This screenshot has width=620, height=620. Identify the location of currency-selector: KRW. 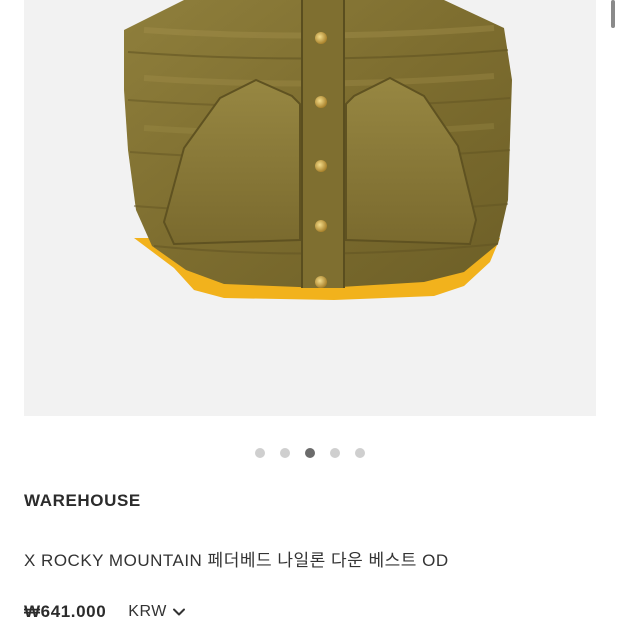
(157, 611).